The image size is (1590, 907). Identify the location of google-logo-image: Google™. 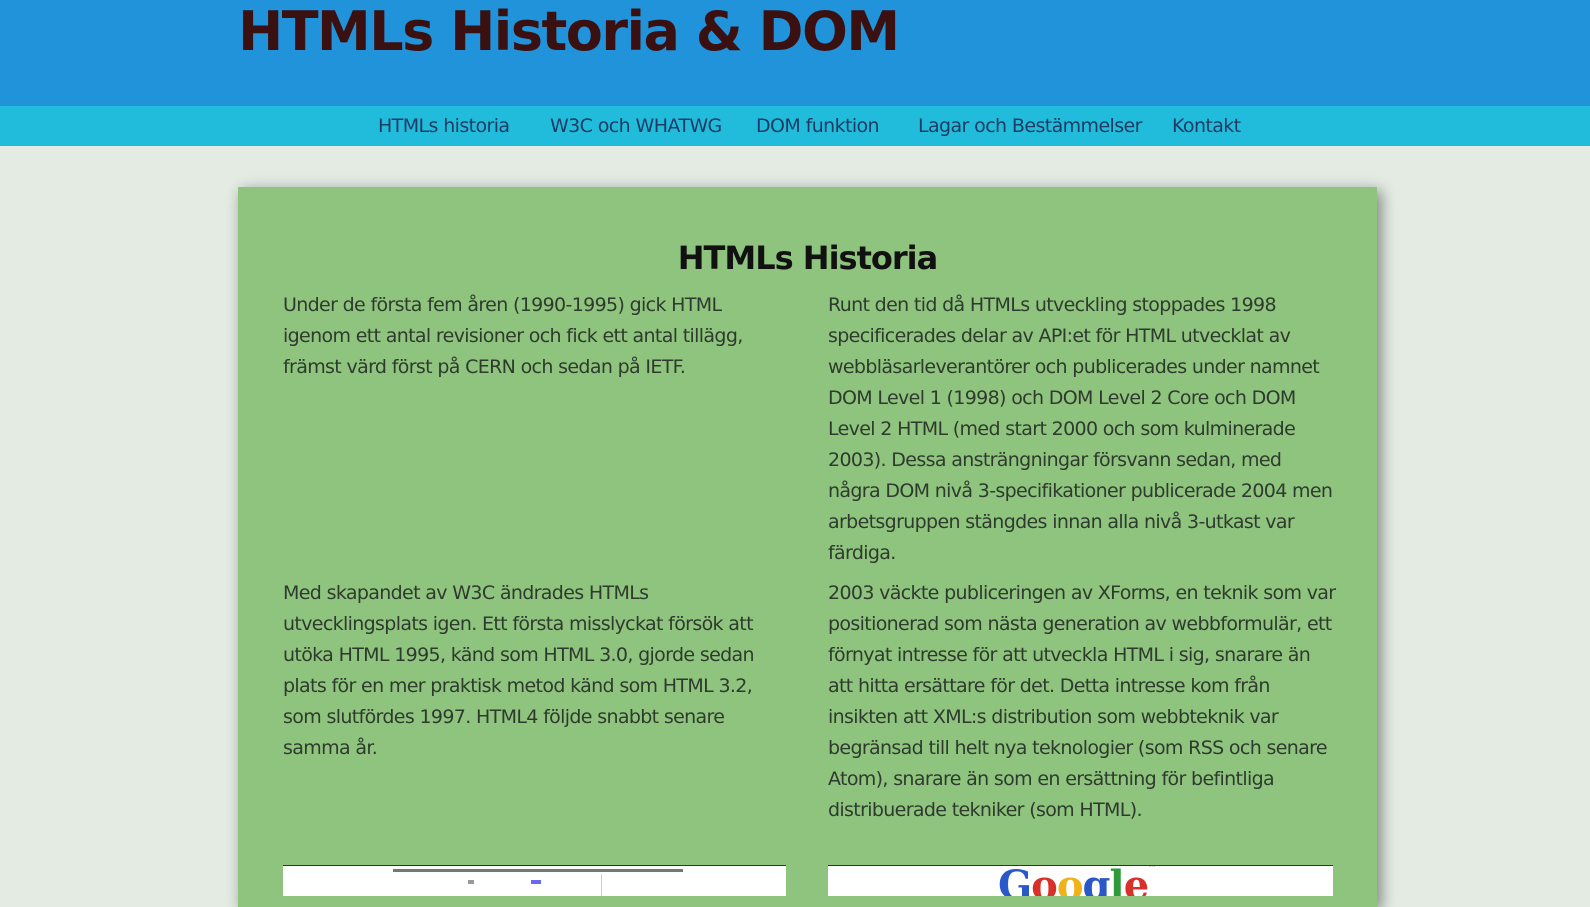
(1080, 880).